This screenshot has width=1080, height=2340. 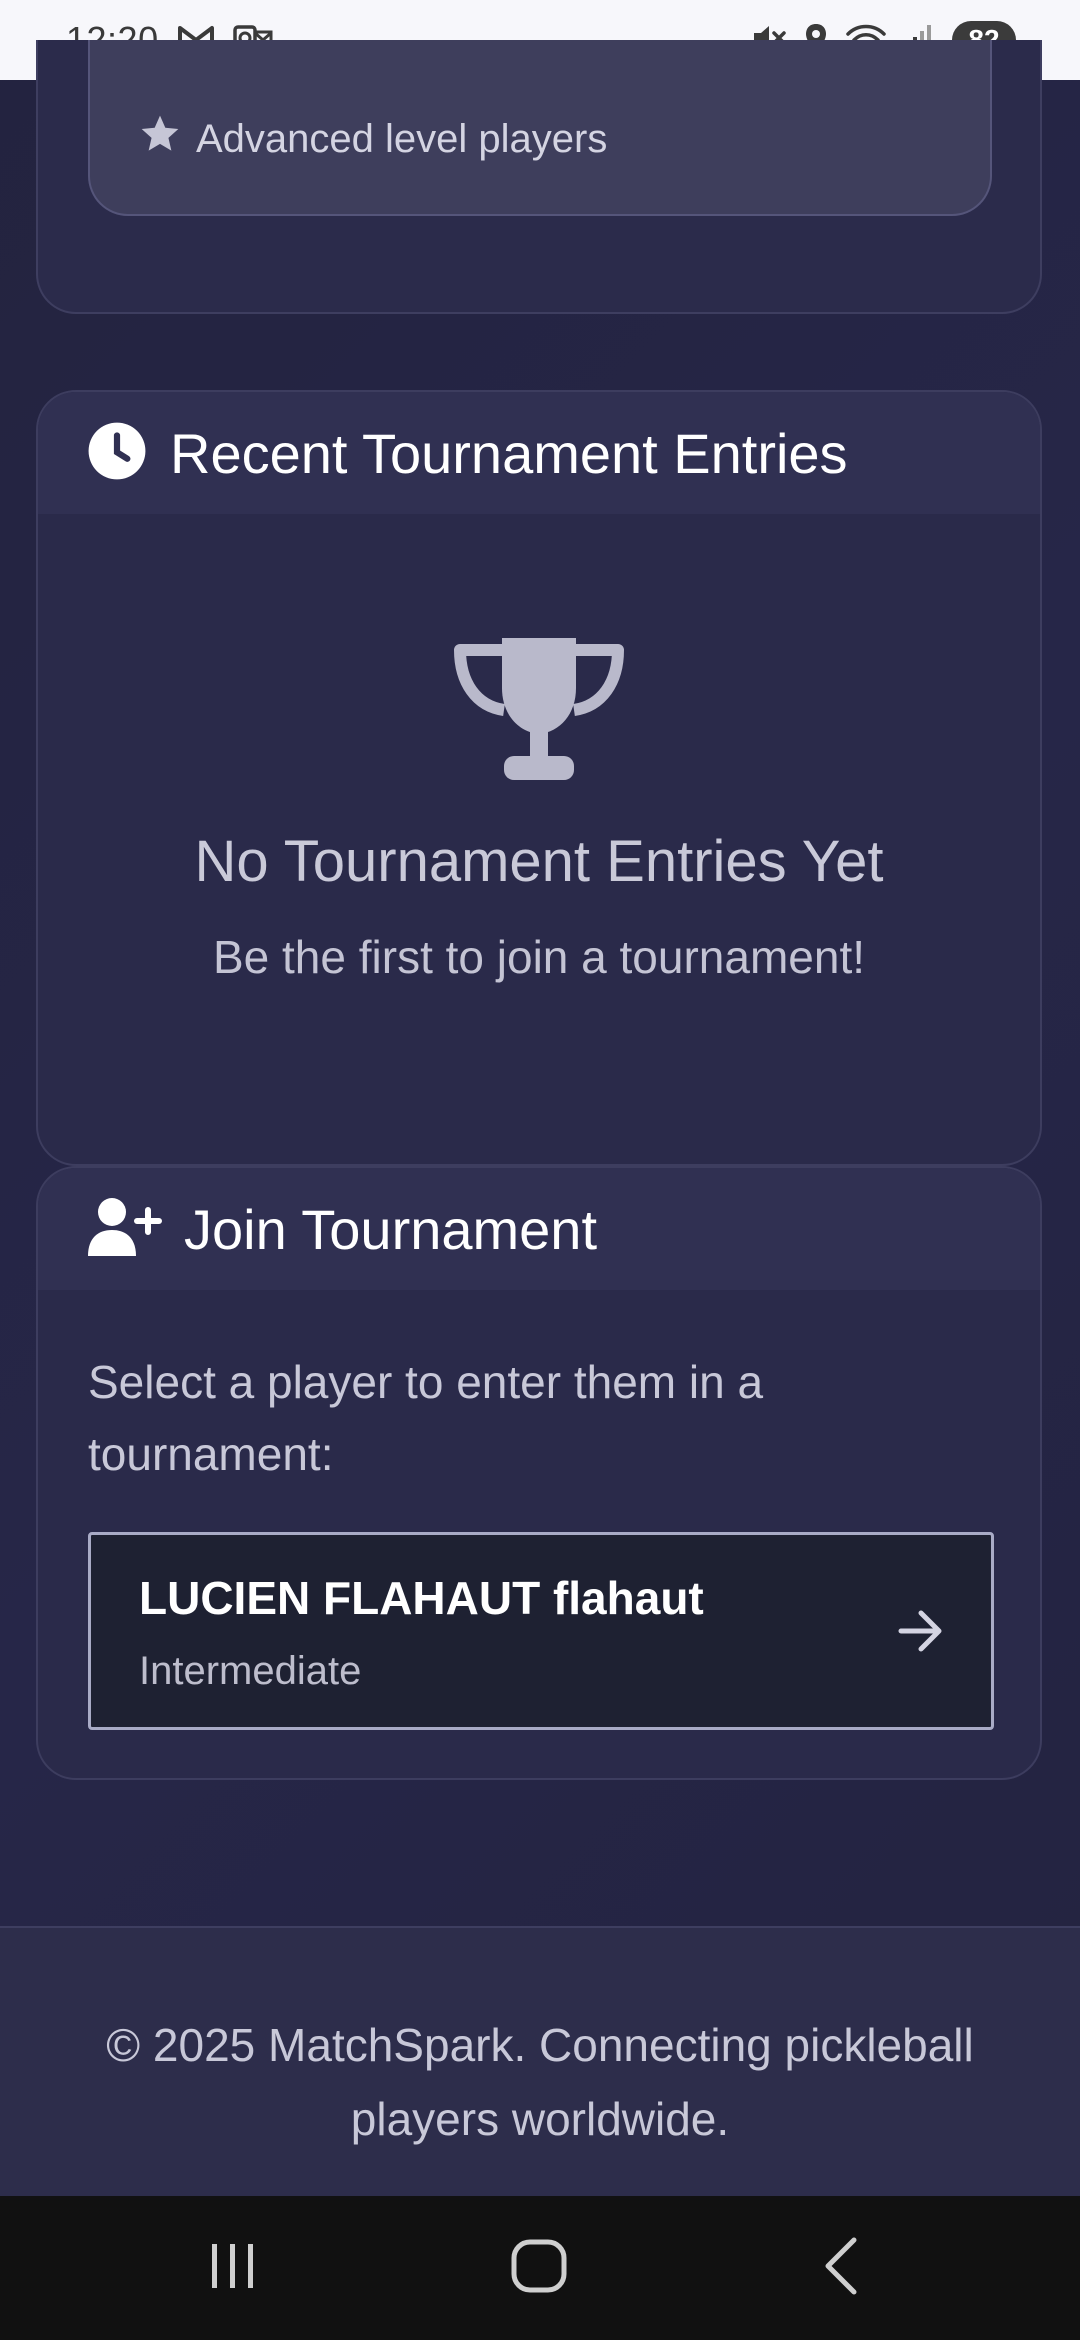 I want to click on player-level-card: Advanced level players, so click(x=539, y=177).